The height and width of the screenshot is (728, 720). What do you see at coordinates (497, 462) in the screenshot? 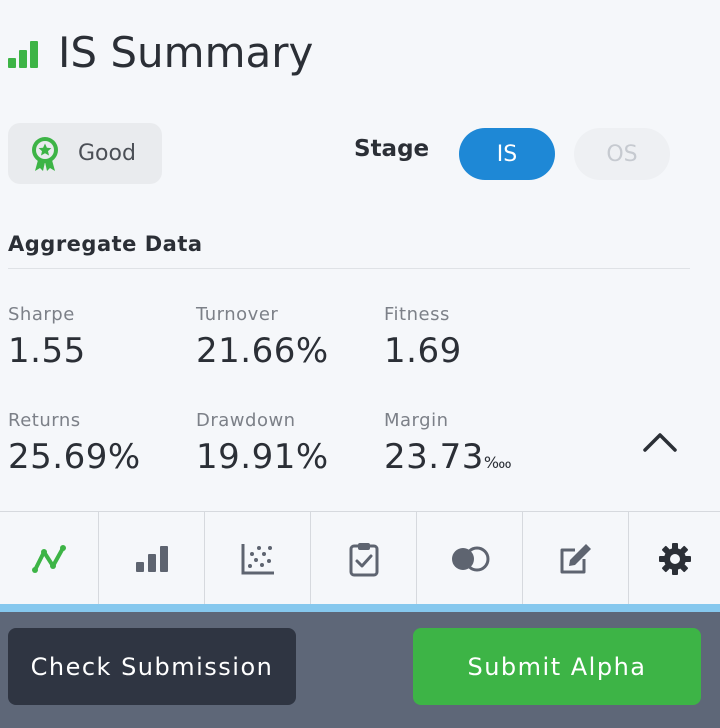
I see `basis-point-unit: ‱` at bounding box center [497, 462].